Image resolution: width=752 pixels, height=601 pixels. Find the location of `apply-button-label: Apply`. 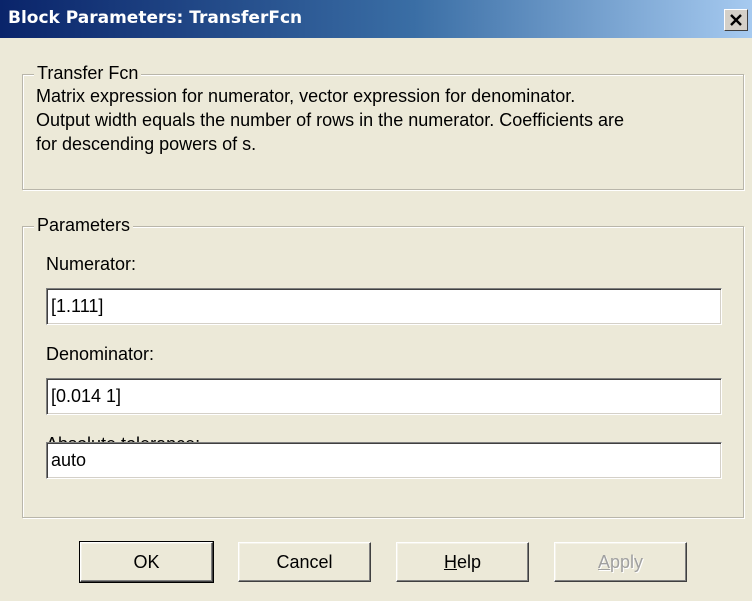

apply-button-label: Apply is located at coordinates (620, 561).